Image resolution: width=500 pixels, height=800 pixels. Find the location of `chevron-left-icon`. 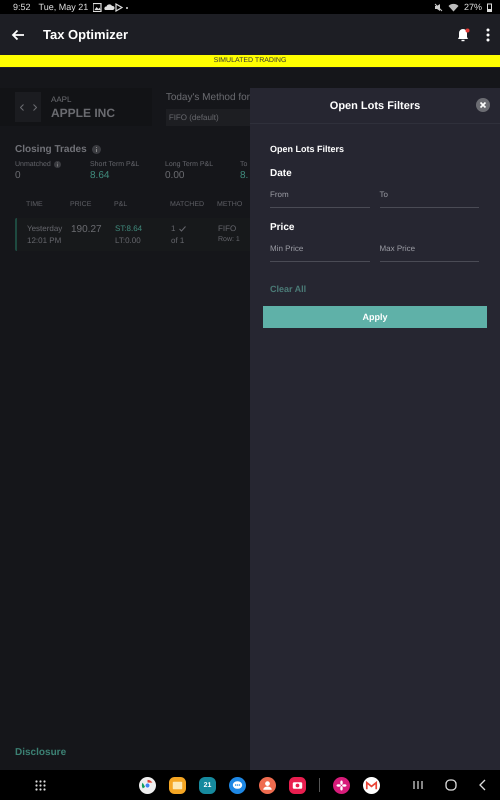

chevron-left-icon is located at coordinates (22, 107).